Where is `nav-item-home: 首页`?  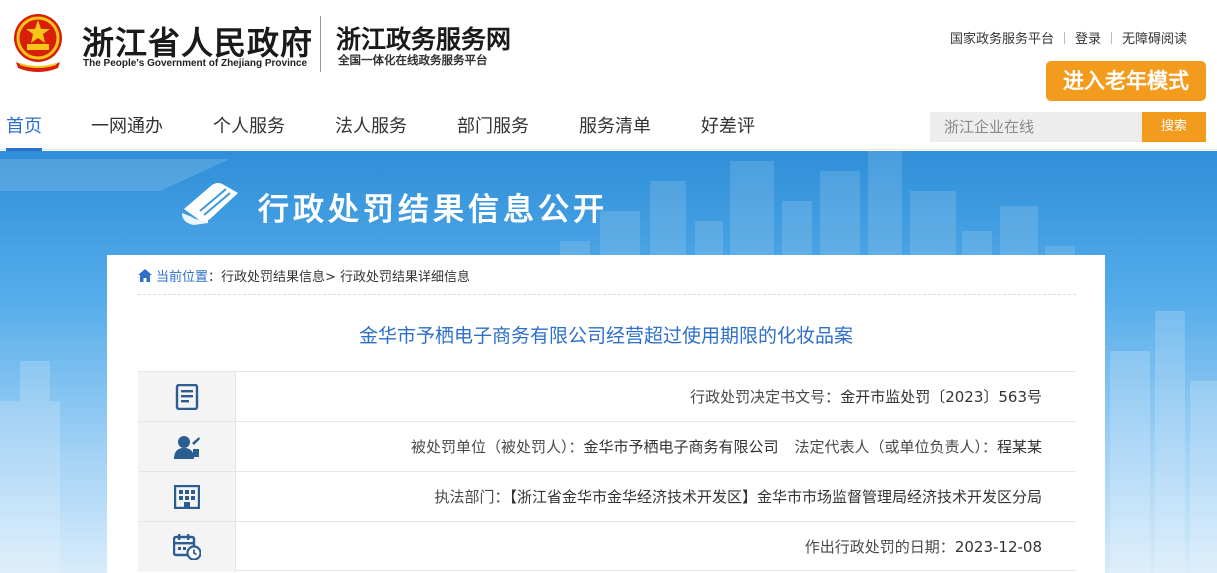
nav-item-home: 首页 is located at coordinates (24, 131).